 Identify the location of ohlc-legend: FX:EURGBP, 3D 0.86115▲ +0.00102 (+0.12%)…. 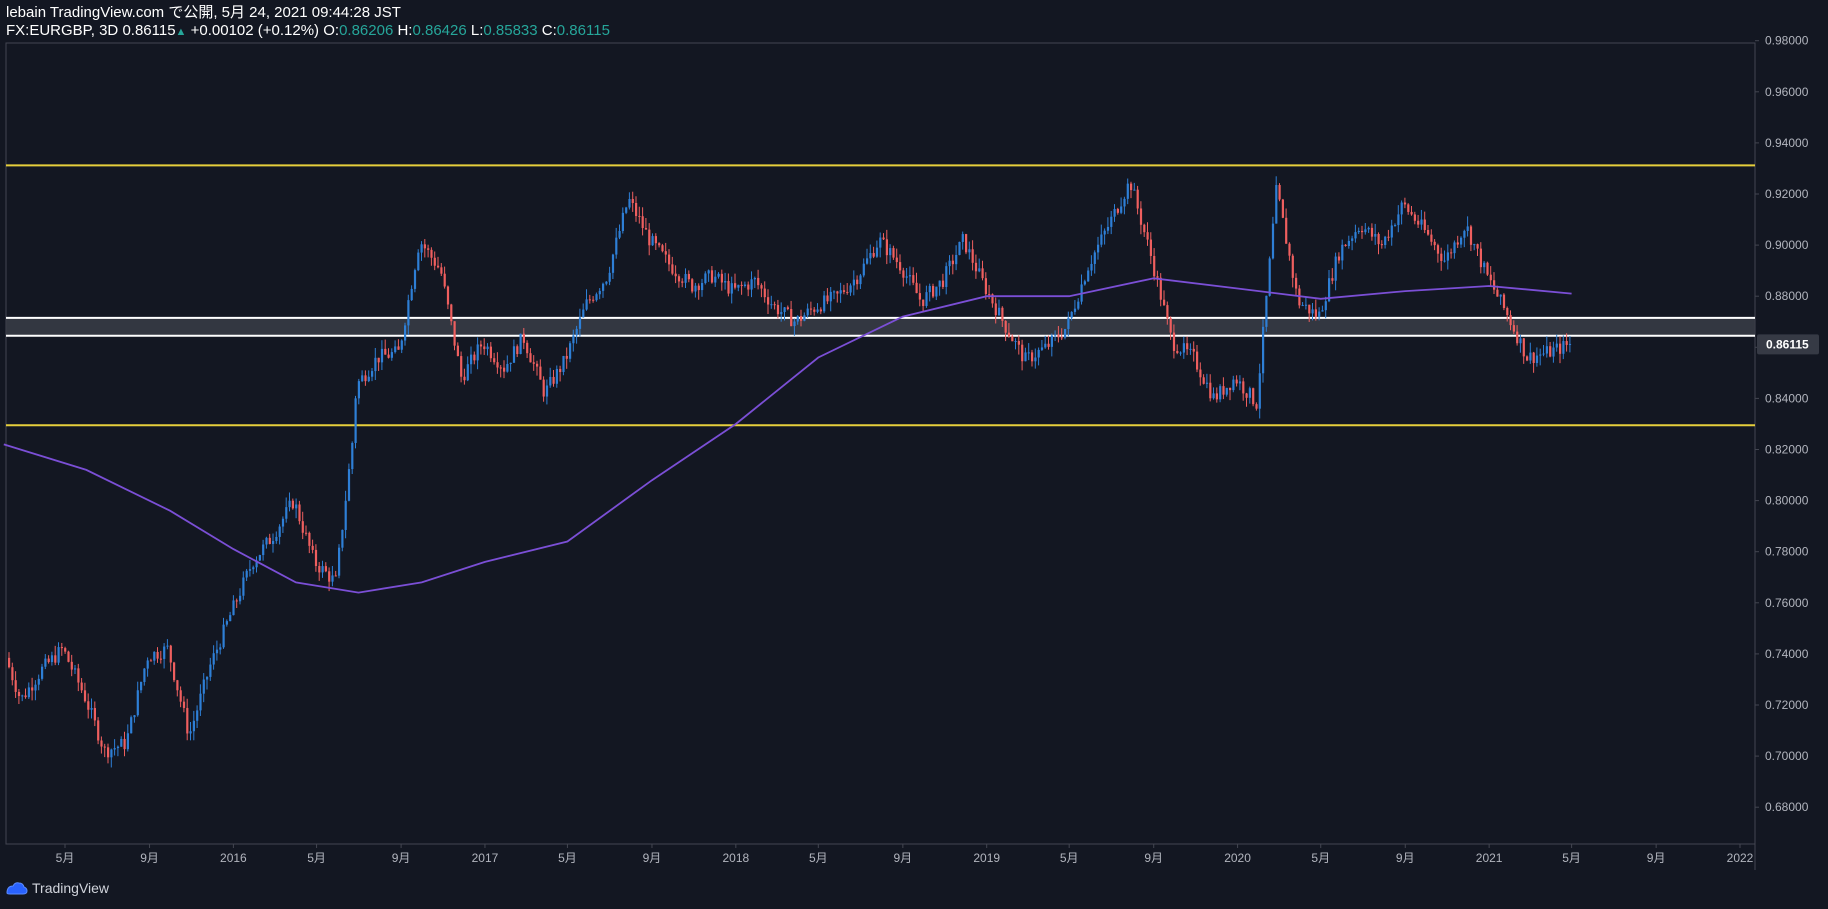
(308, 31).